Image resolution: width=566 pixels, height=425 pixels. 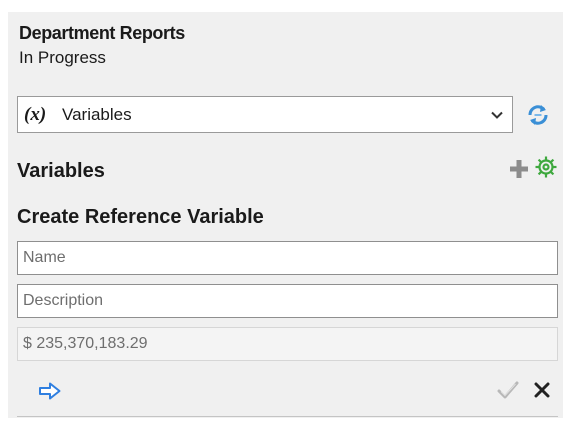 I want to click on right-arrow-icon, so click(x=50, y=391).